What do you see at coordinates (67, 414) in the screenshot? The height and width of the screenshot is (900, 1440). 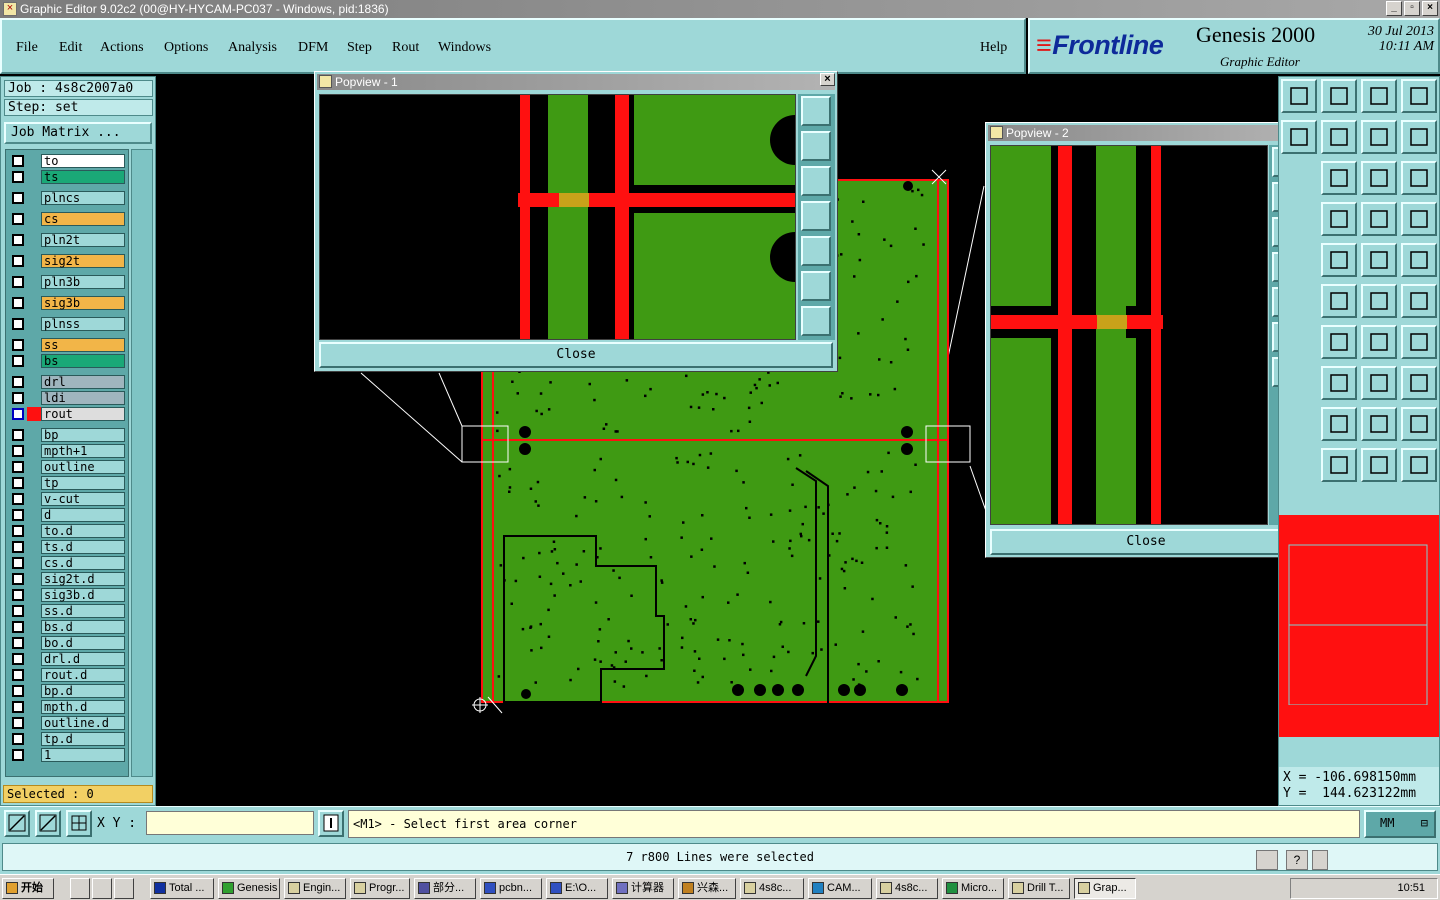 I see `layer-row-rout: rout` at bounding box center [67, 414].